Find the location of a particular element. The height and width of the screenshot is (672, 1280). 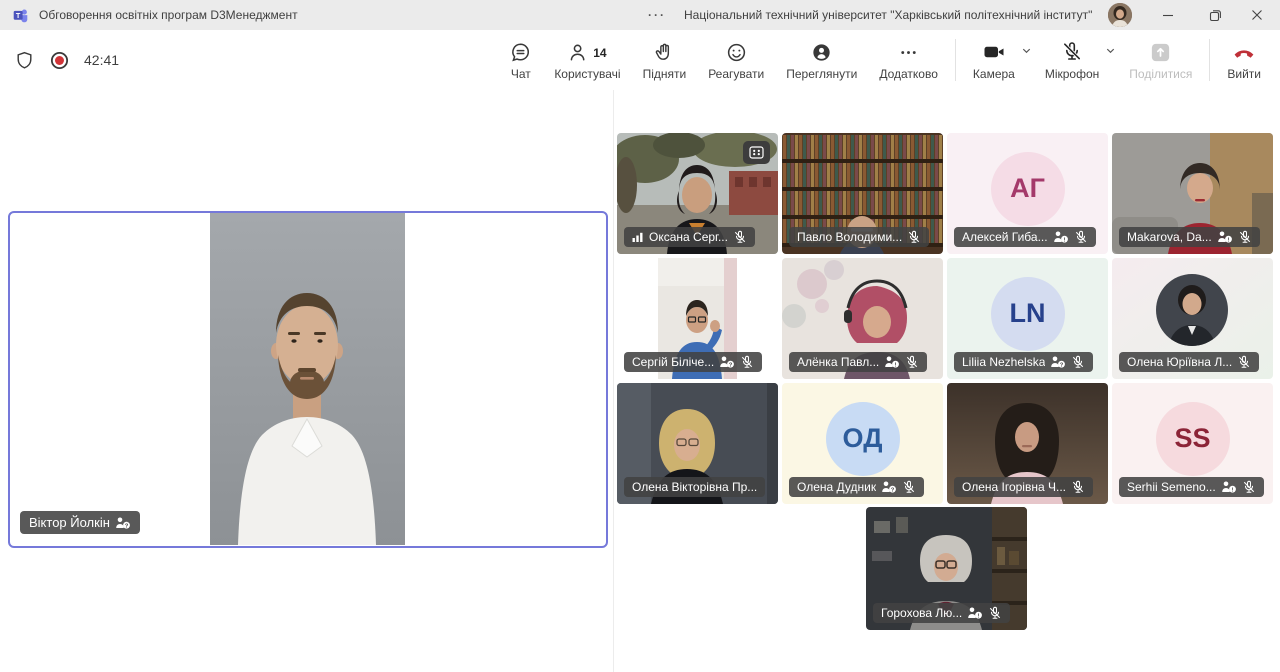

more-button: Додатково is located at coordinates (908, 60).